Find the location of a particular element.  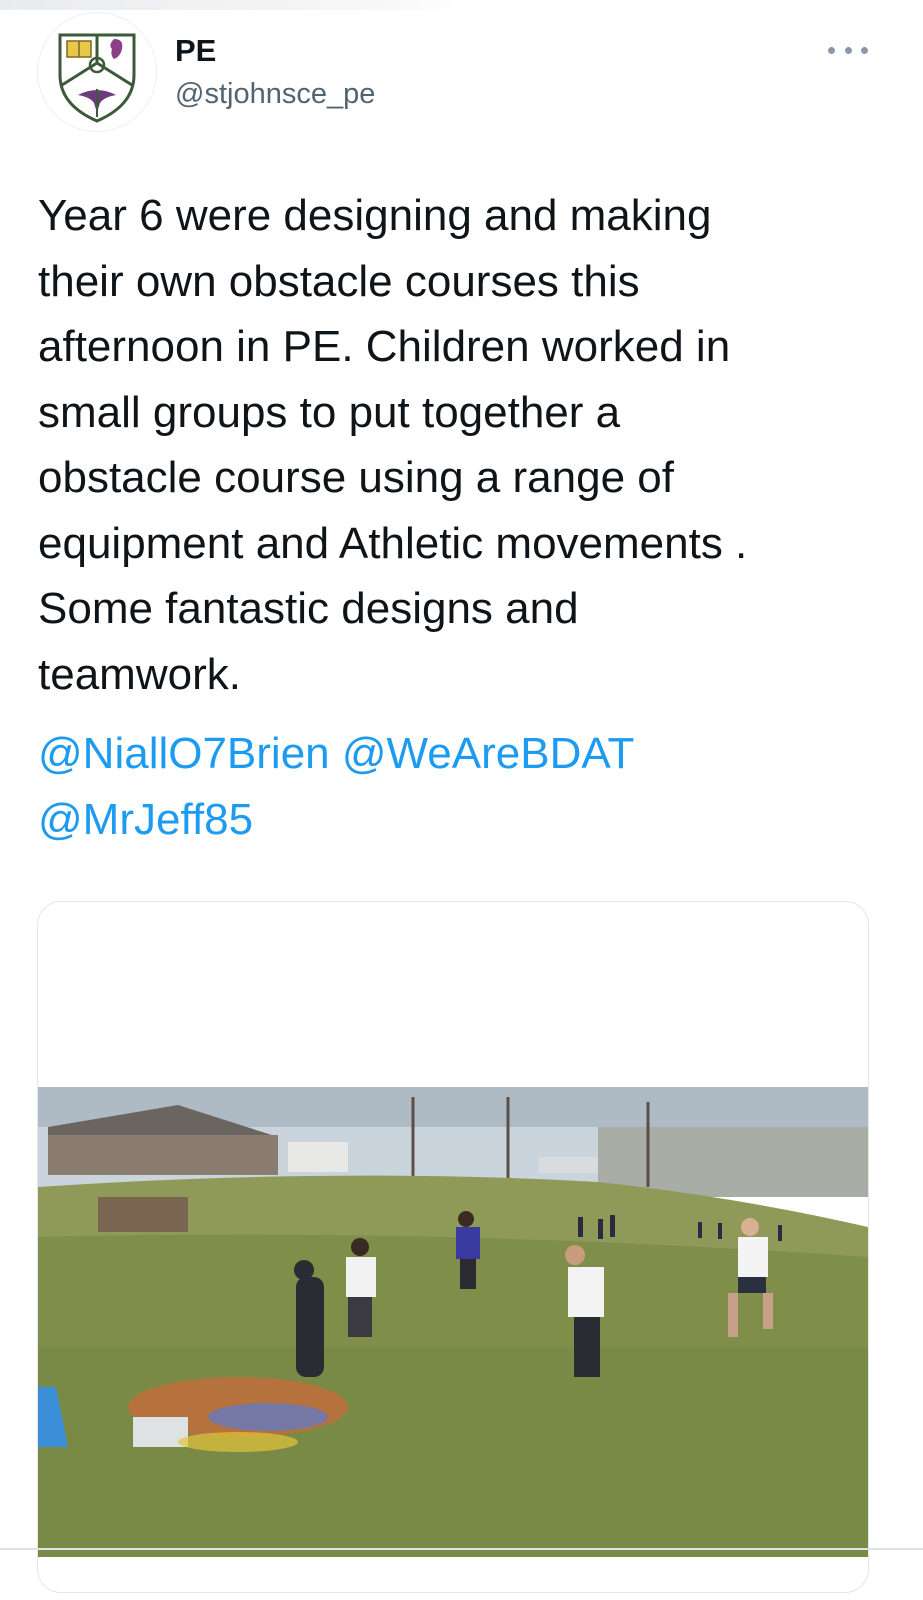

tweet-text-line: Year 6 were designing and making is located at coordinates (375, 215).